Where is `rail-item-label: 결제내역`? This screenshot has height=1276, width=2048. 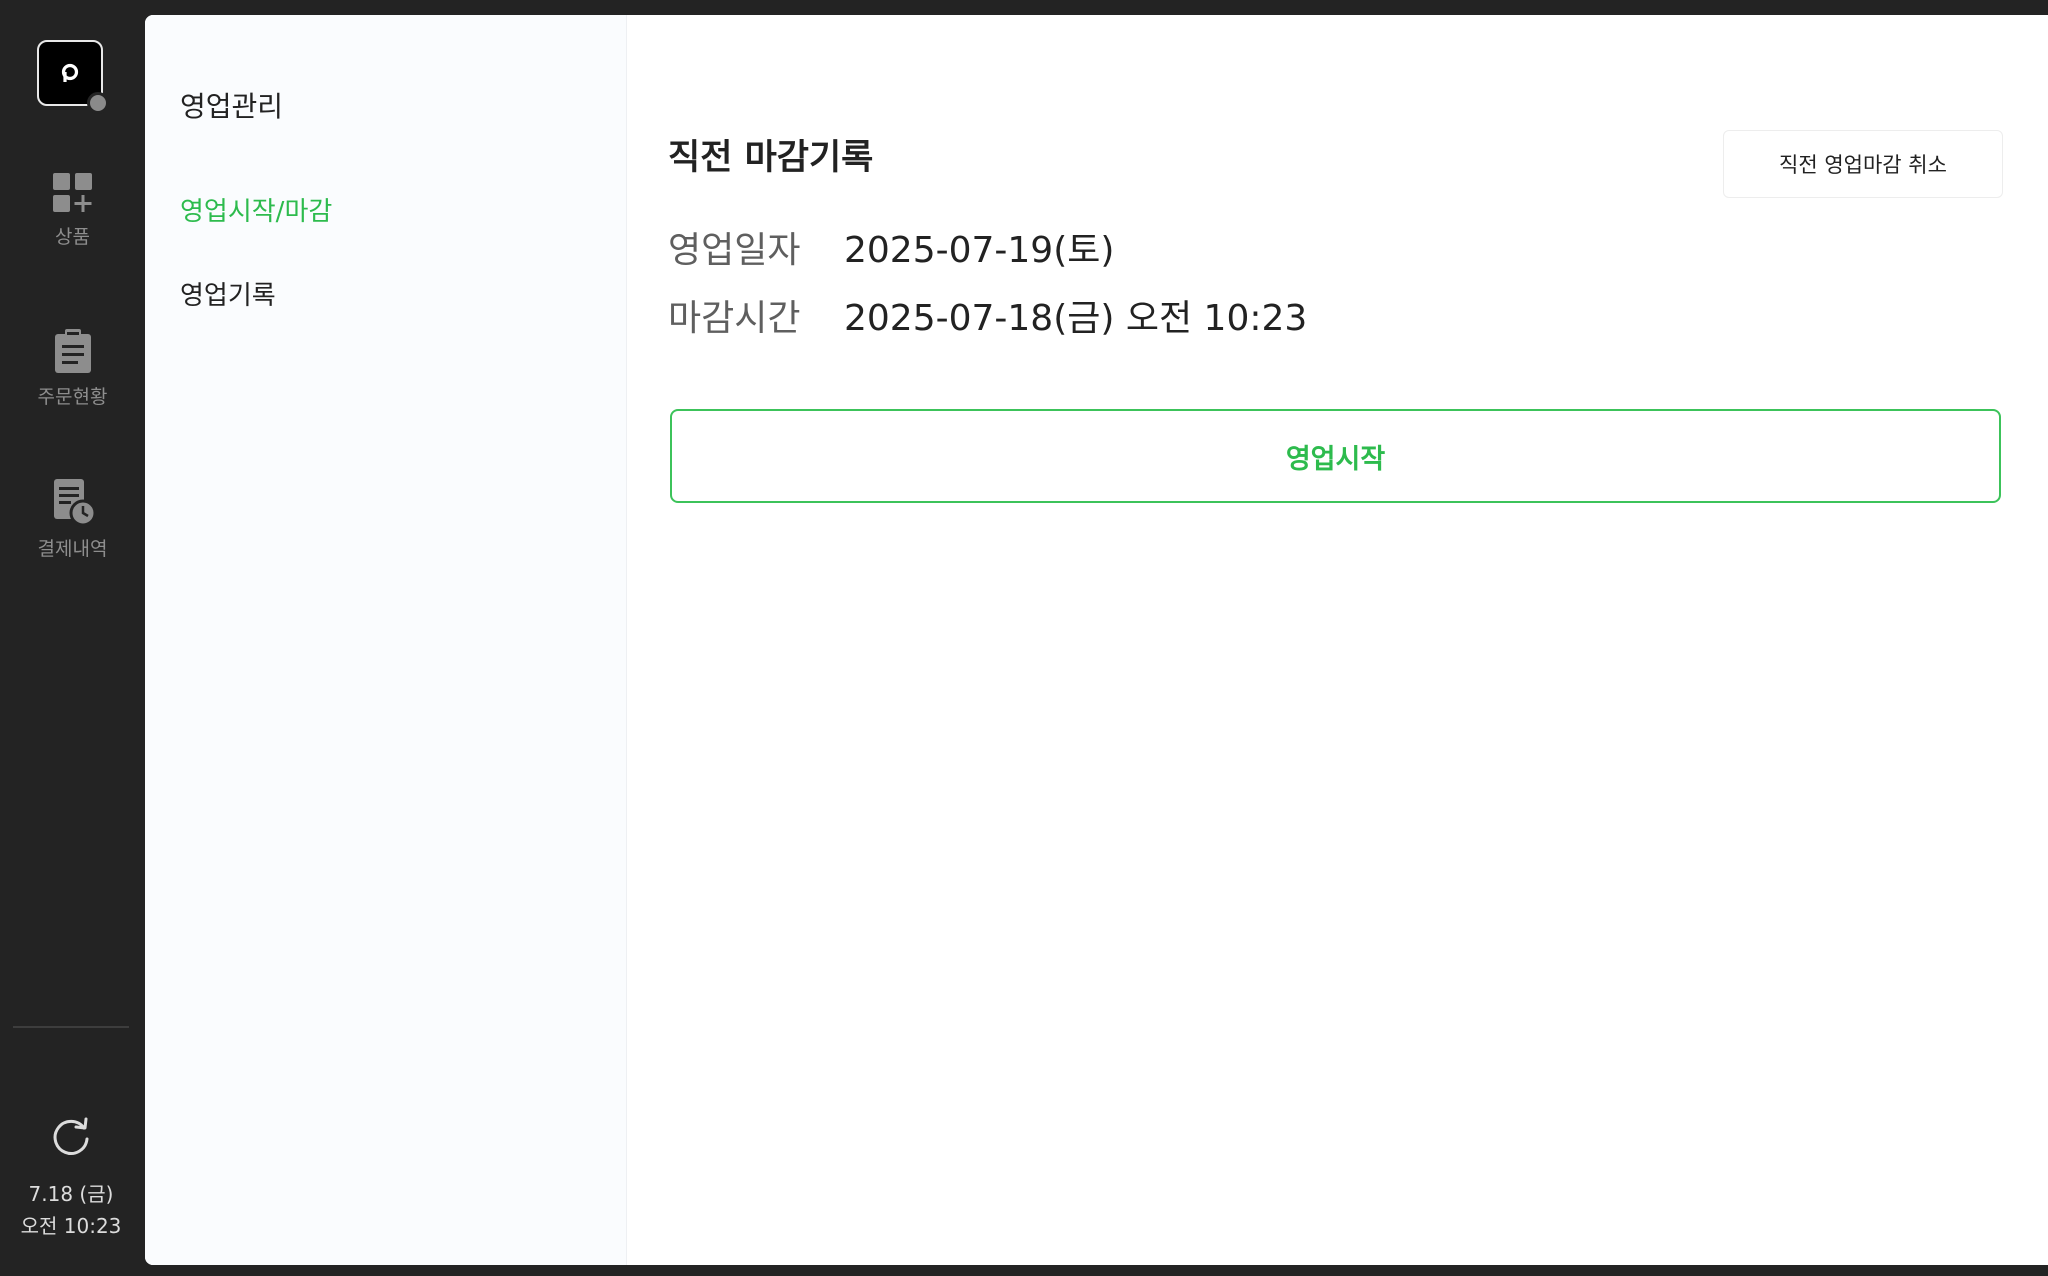
rail-item-label: 결제내역 is located at coordinates (72, 549).